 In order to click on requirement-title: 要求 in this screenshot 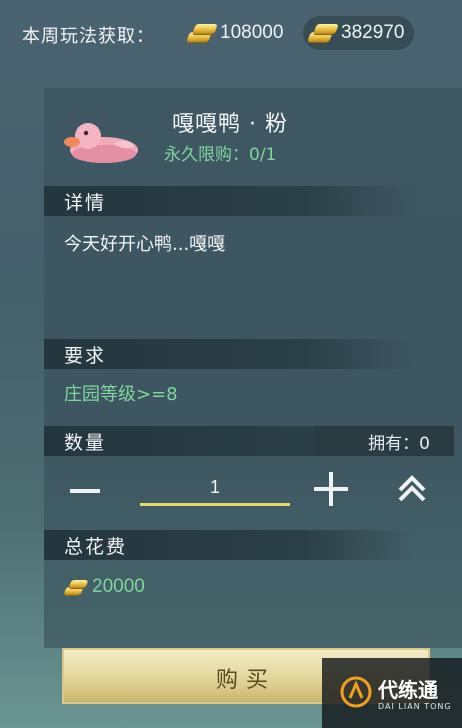, I will do `click(85, 356)`.